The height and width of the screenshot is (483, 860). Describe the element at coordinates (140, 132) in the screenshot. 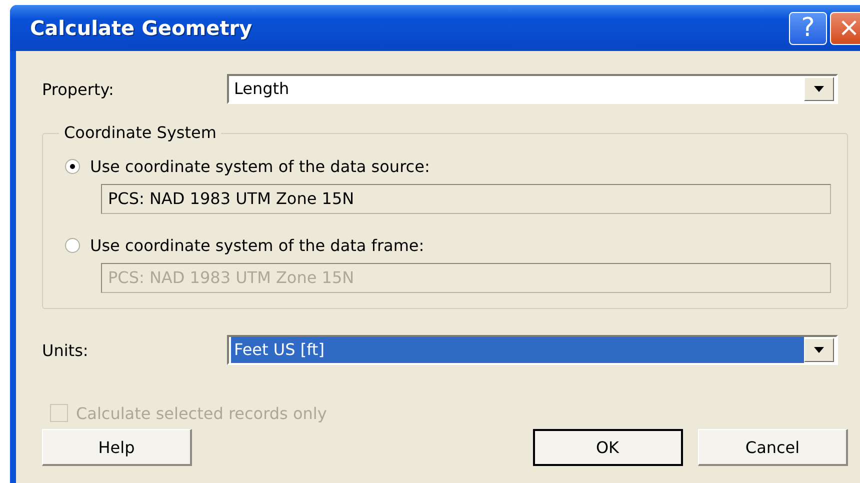

I see `group-title: Coordinate System` at that location.